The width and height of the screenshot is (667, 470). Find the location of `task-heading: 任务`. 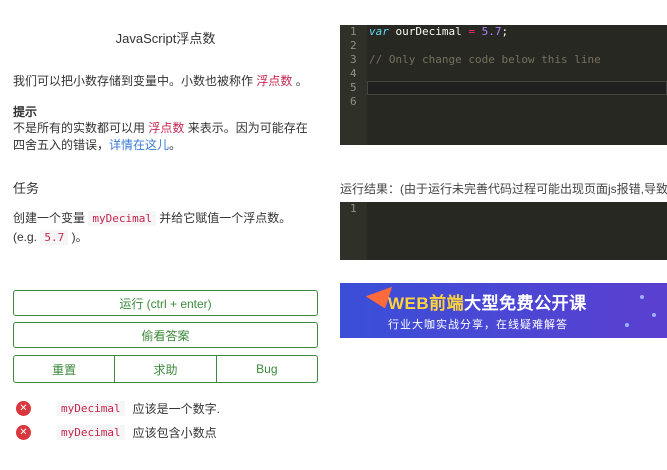

task-heading: 任务 is located at coordinates (26, 188).